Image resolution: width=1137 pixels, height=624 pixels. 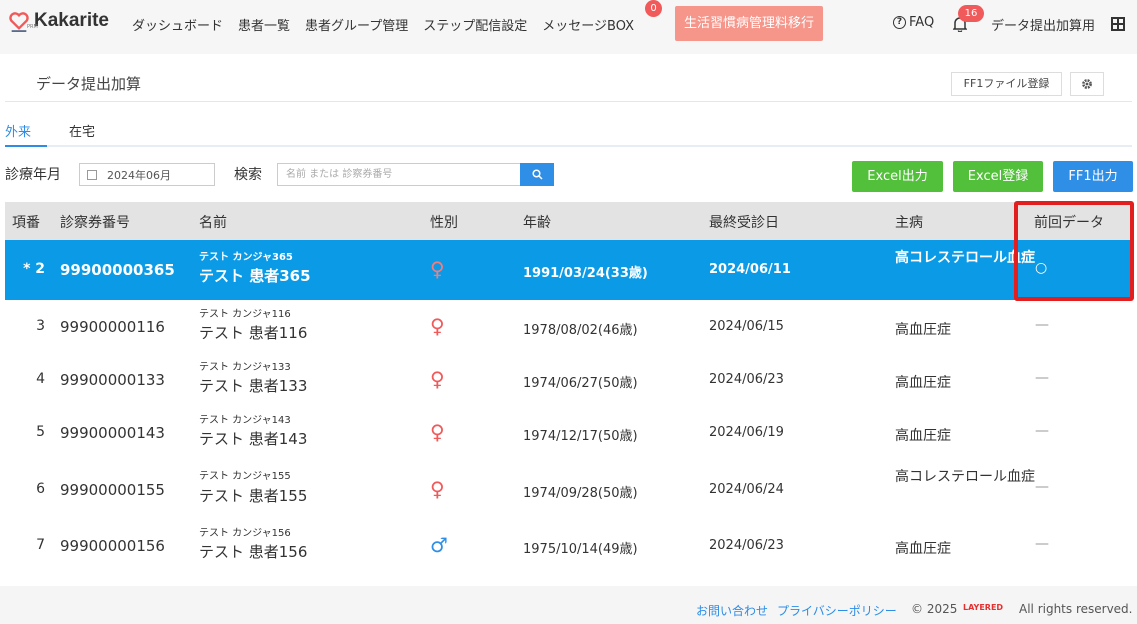 What do you see at coordinates (18, 130) in the screenshot?
I see `tab-outpatient: 外来` at bounding box center [18, 130].